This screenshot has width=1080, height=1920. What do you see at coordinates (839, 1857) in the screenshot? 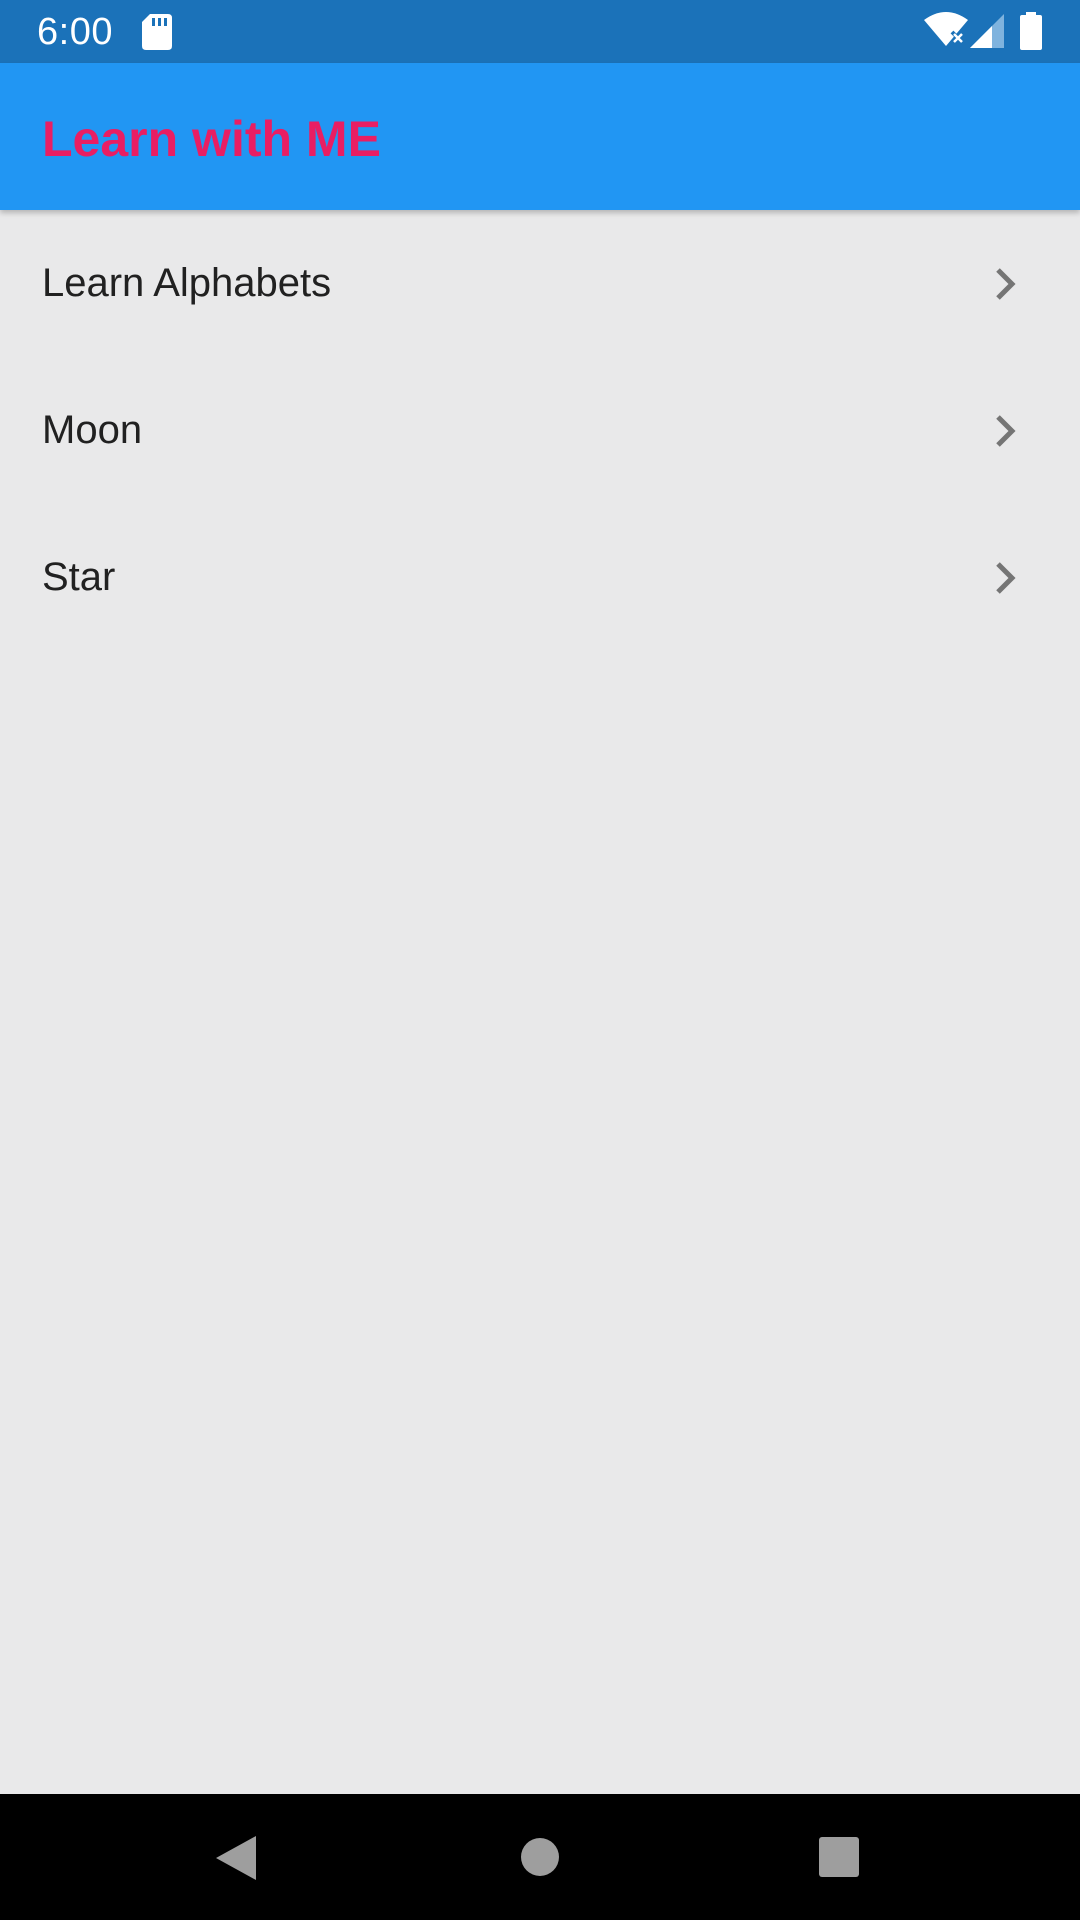
I see `recents-icon` at bounding box center [839, 1857].